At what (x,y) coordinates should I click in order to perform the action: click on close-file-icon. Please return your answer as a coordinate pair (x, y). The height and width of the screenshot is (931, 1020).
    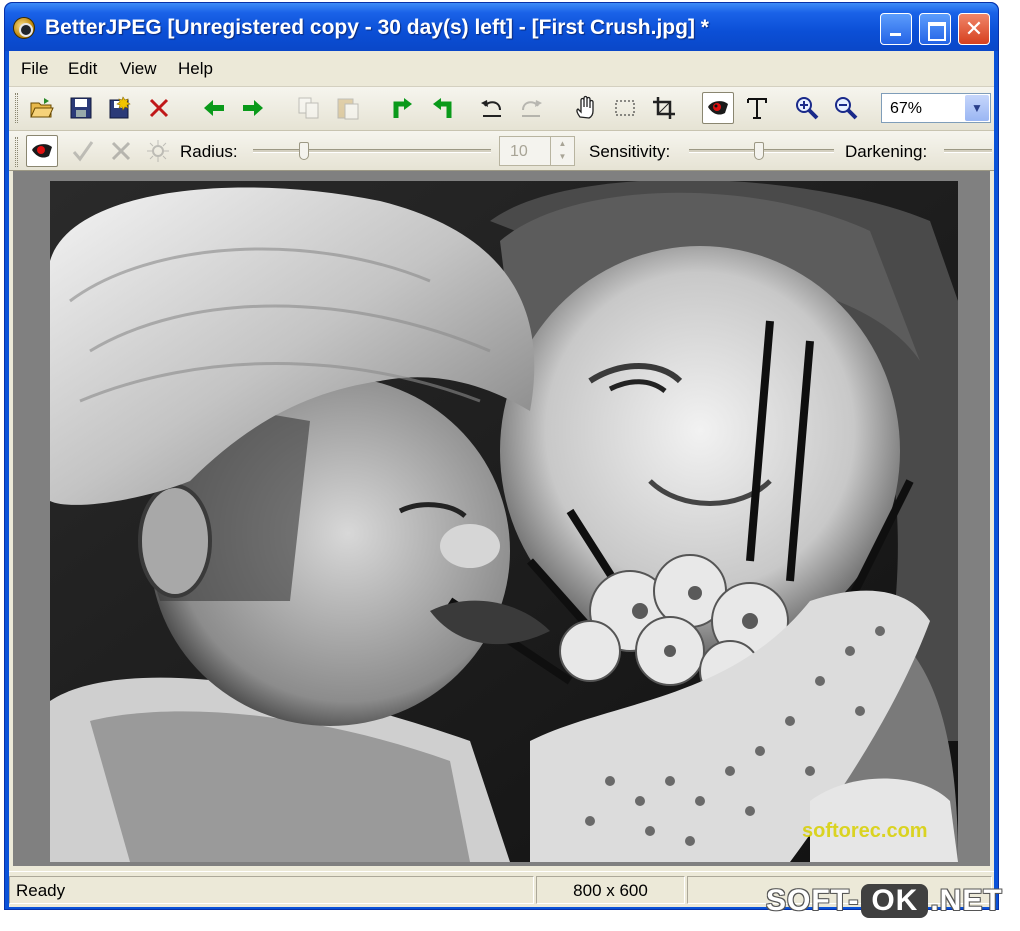
    Looking at the image, I should click on (159, 108).